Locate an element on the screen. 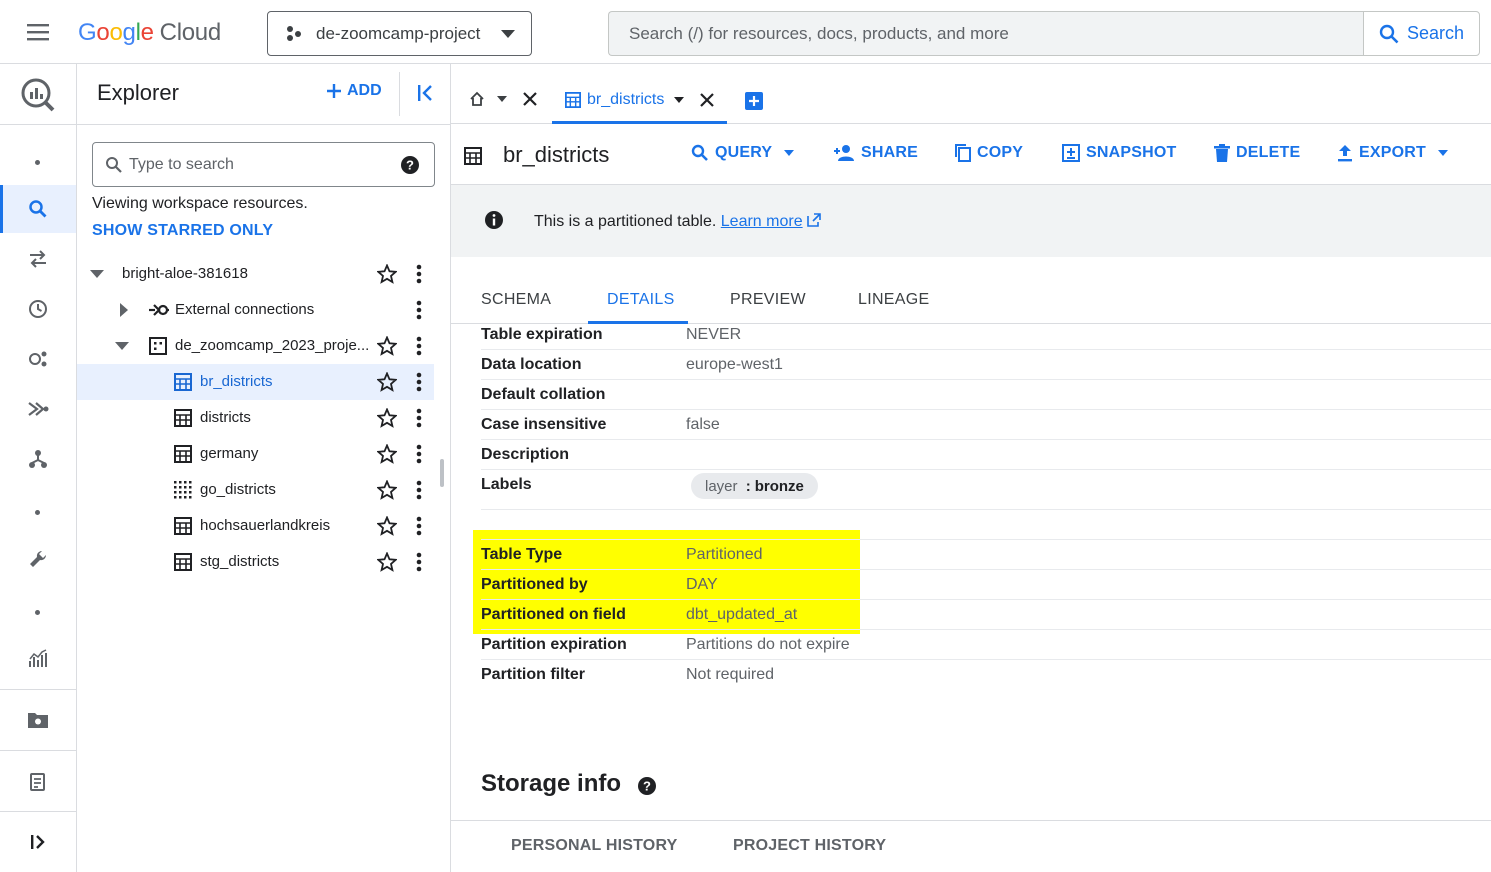  detail-key: Partitioned by is located at coordinates (534, 584).